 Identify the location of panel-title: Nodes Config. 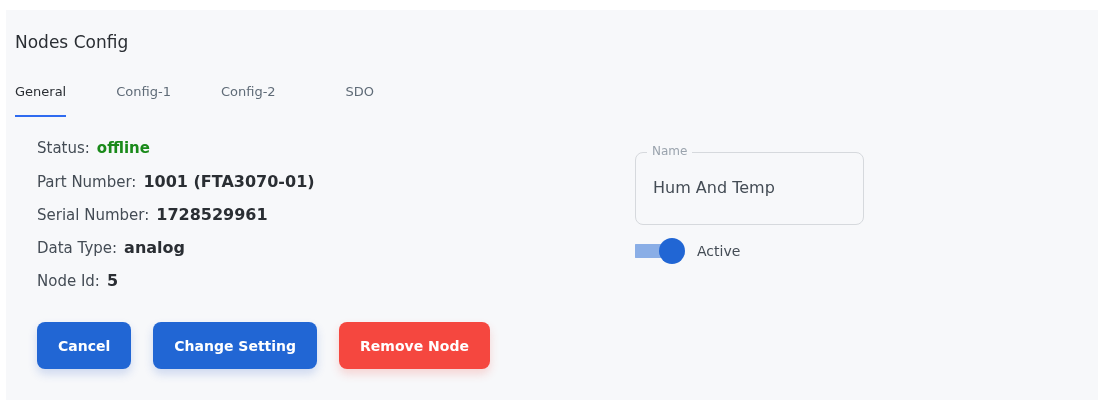
(72, 42).